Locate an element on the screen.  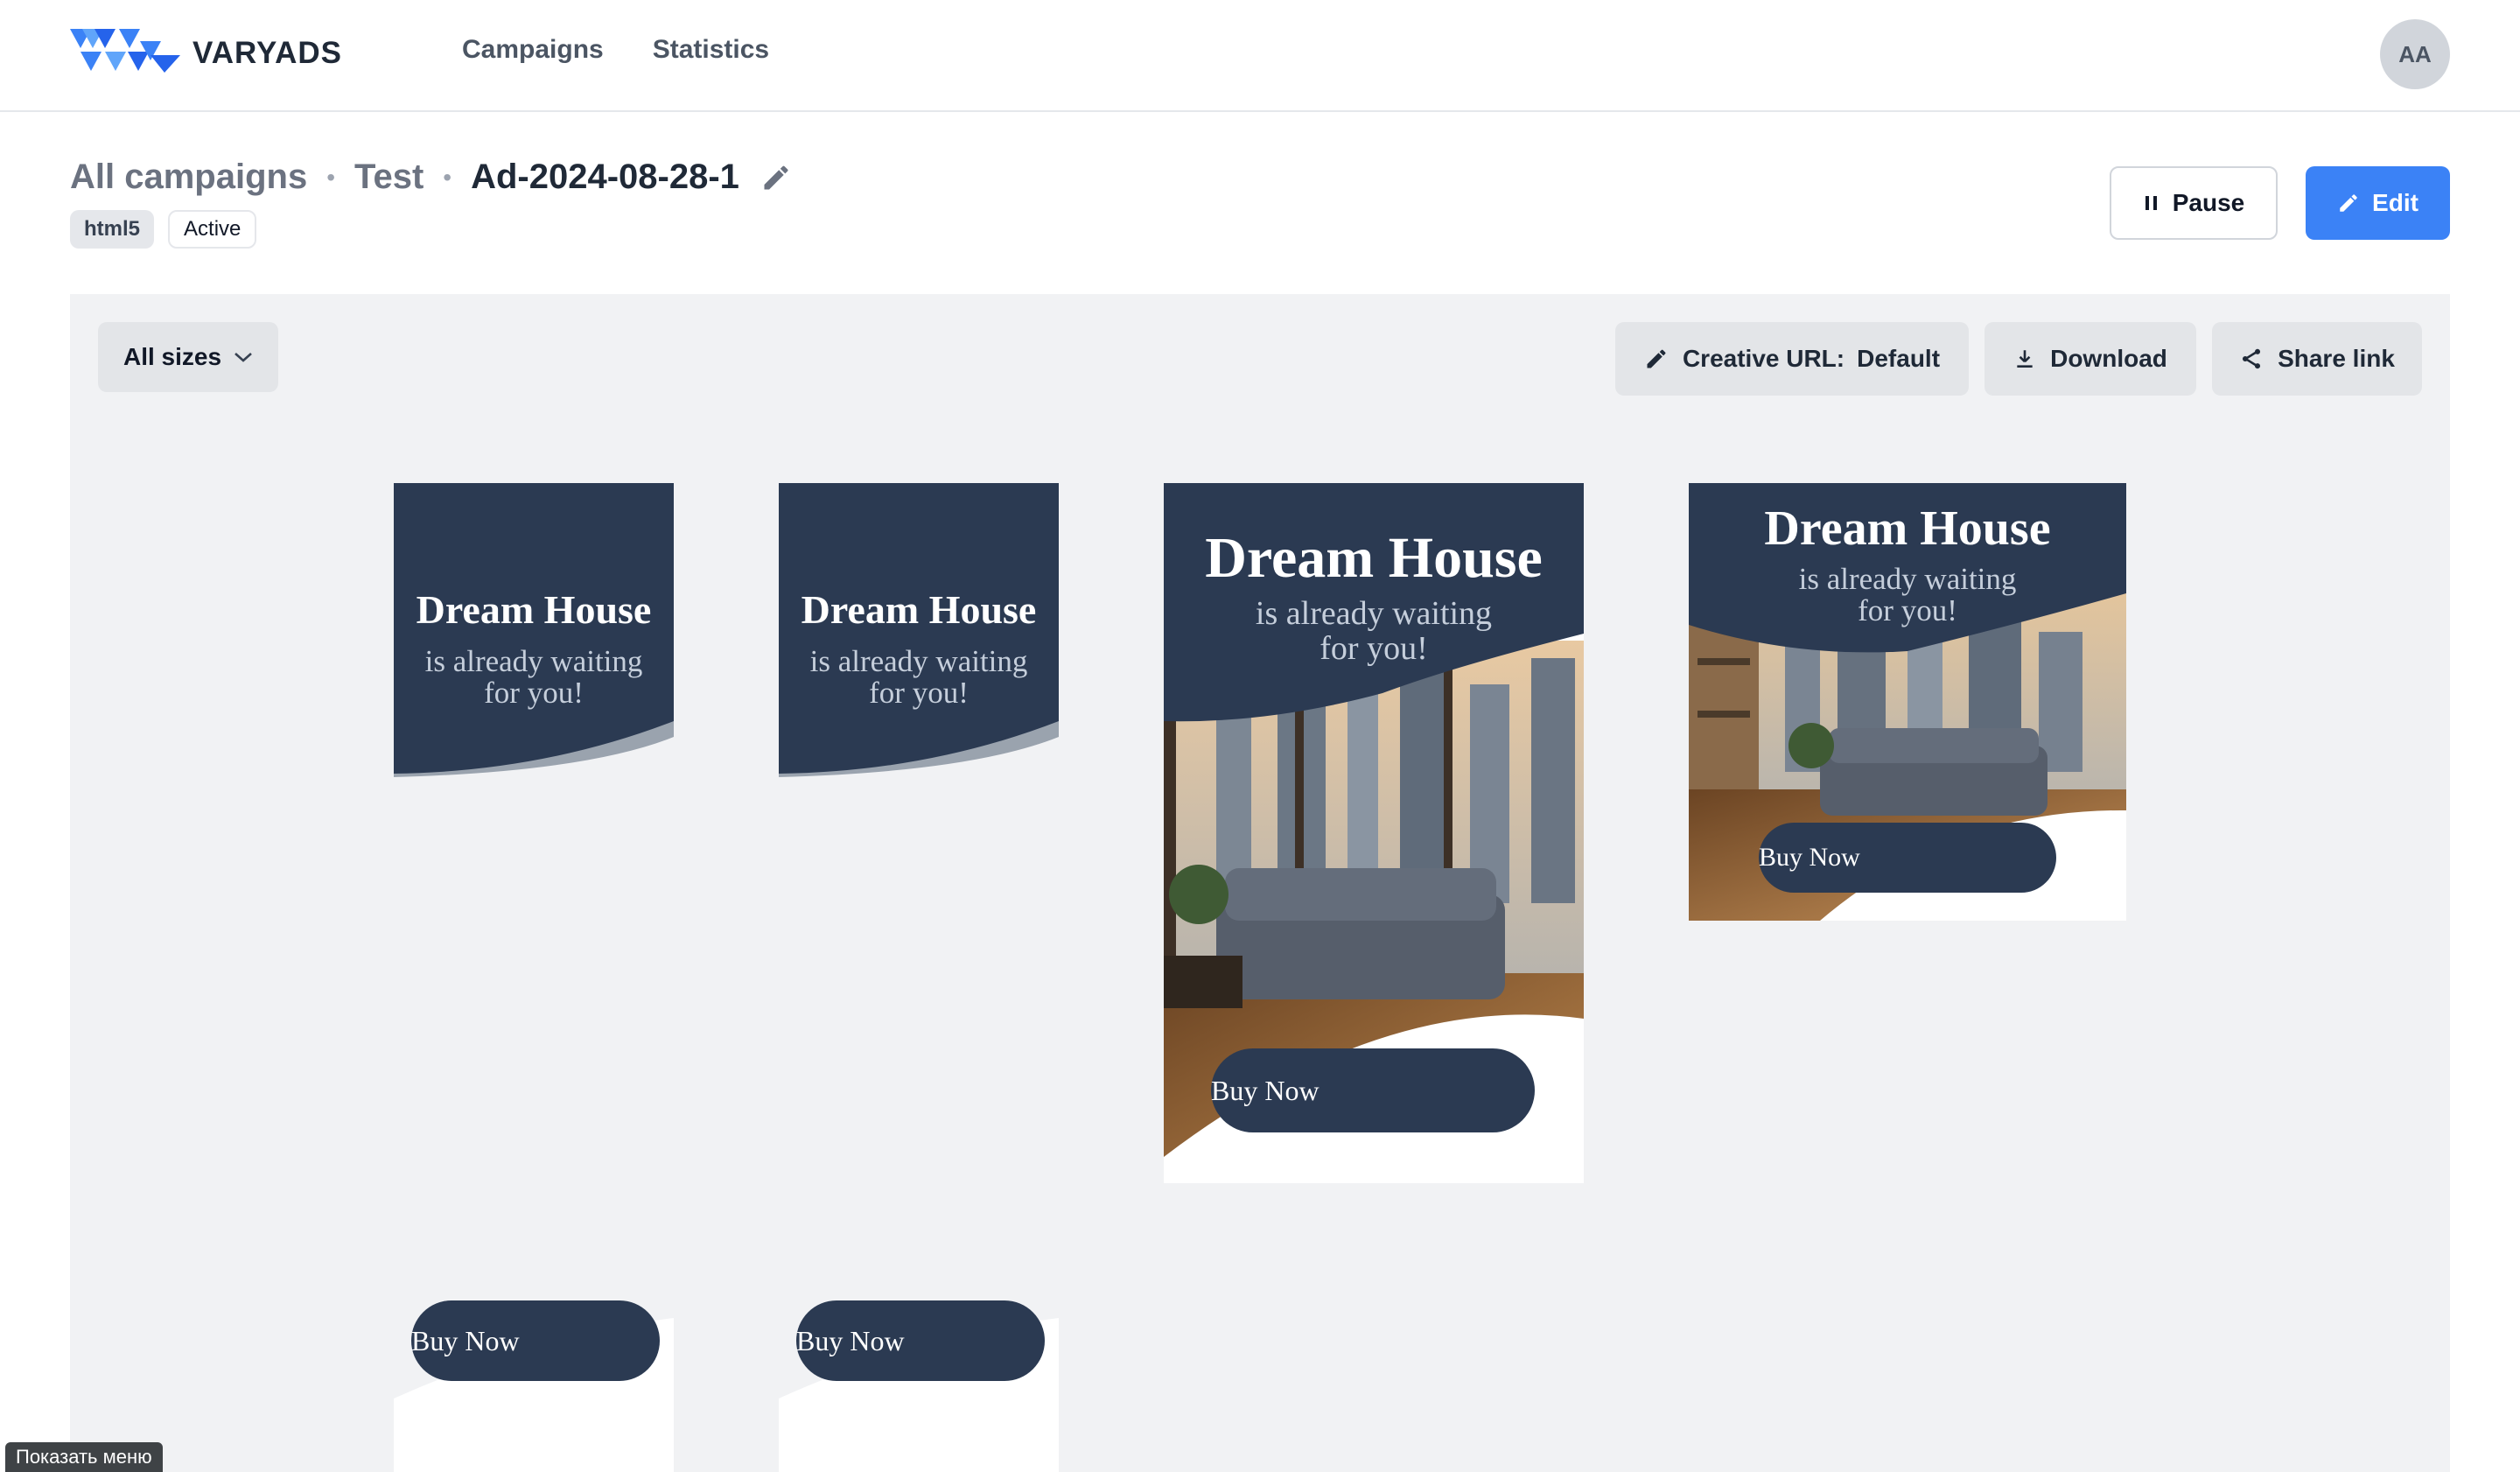
ad-preview-small-1: Dream House is already waiting for you! is located at coordinates (534, 630).